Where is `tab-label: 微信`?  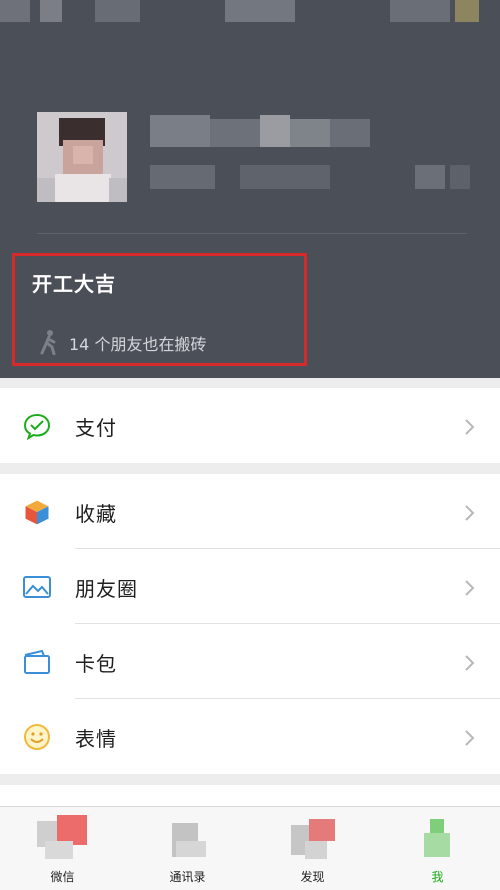
tab-label: 微信 is located at coordinates (62, 877).